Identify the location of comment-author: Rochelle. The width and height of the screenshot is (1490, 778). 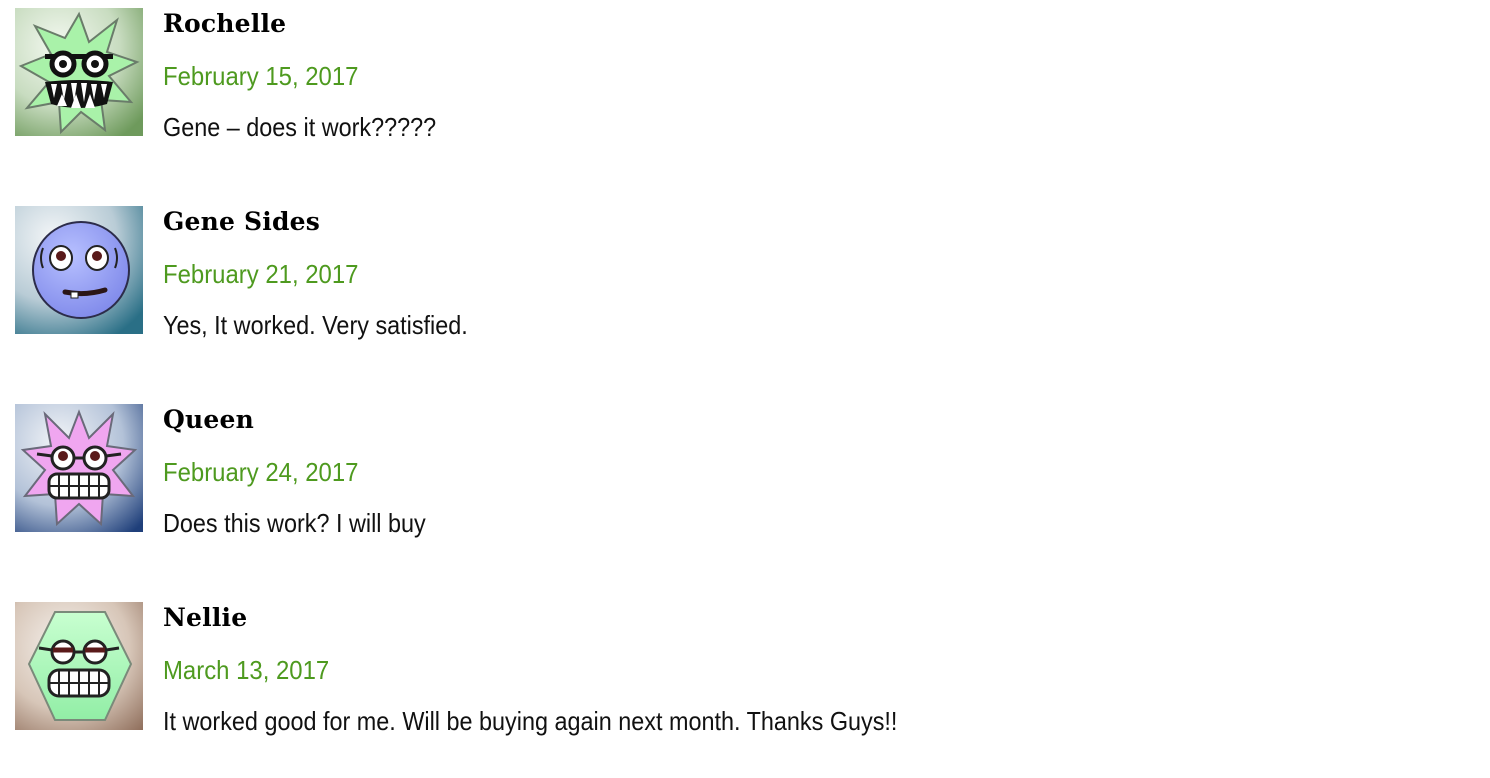
(225, 23).